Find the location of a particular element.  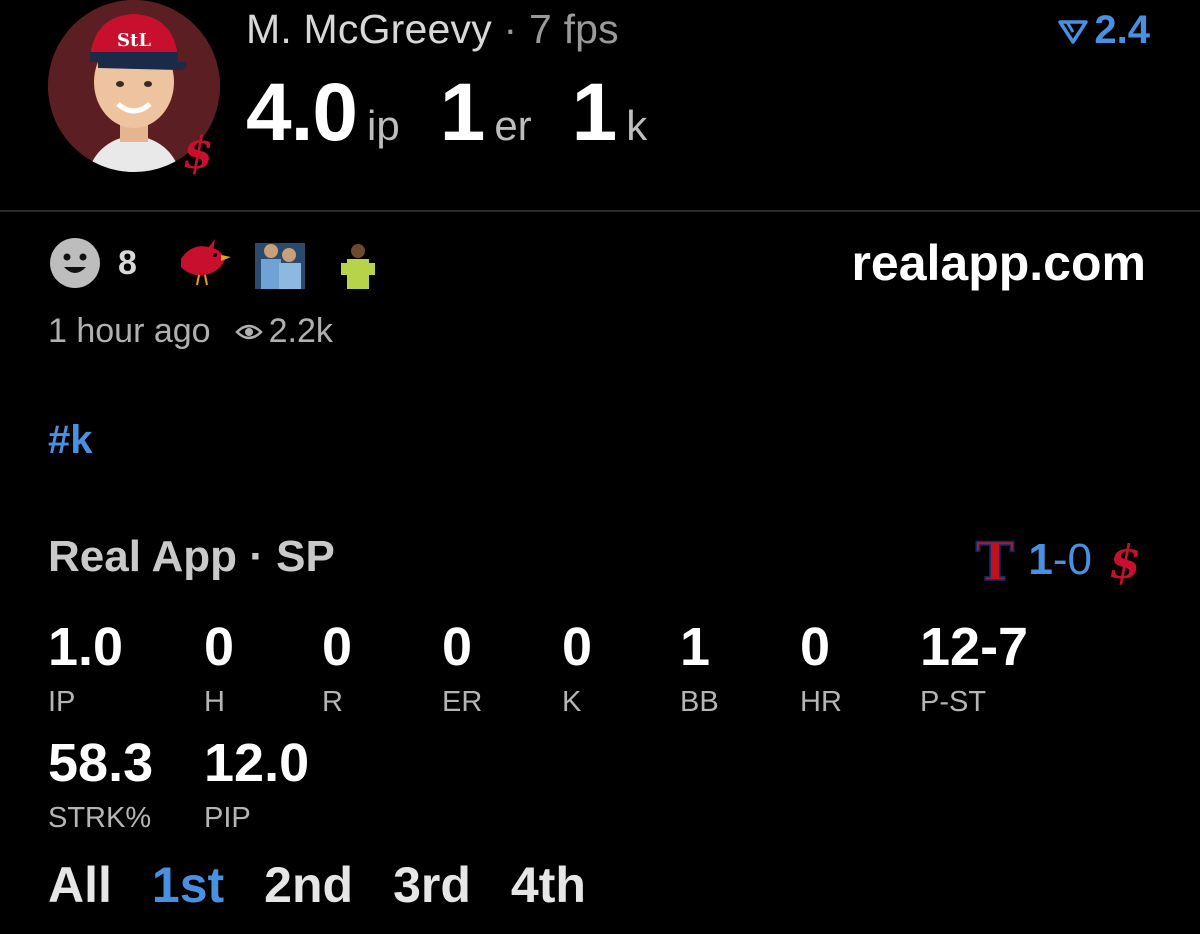

game-score: T 1-0 $ is located at coordinates (1060, 560).